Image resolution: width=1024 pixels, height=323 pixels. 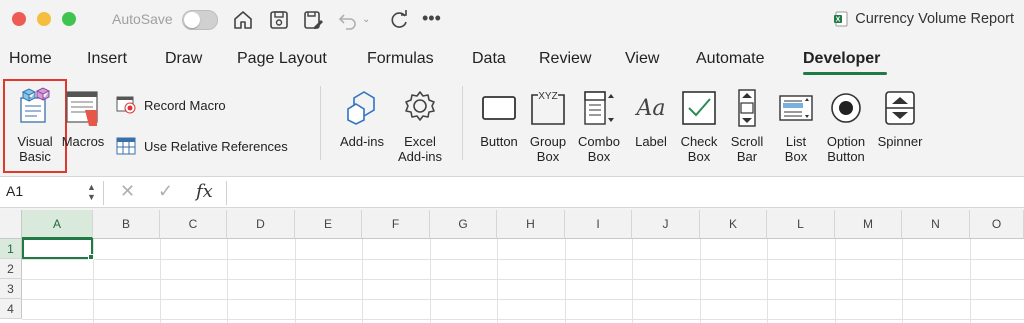 What do you see at coordinates (649, 108) in the screenshot?
I see `label-icon: Aa` at bounding box center [649, 108].